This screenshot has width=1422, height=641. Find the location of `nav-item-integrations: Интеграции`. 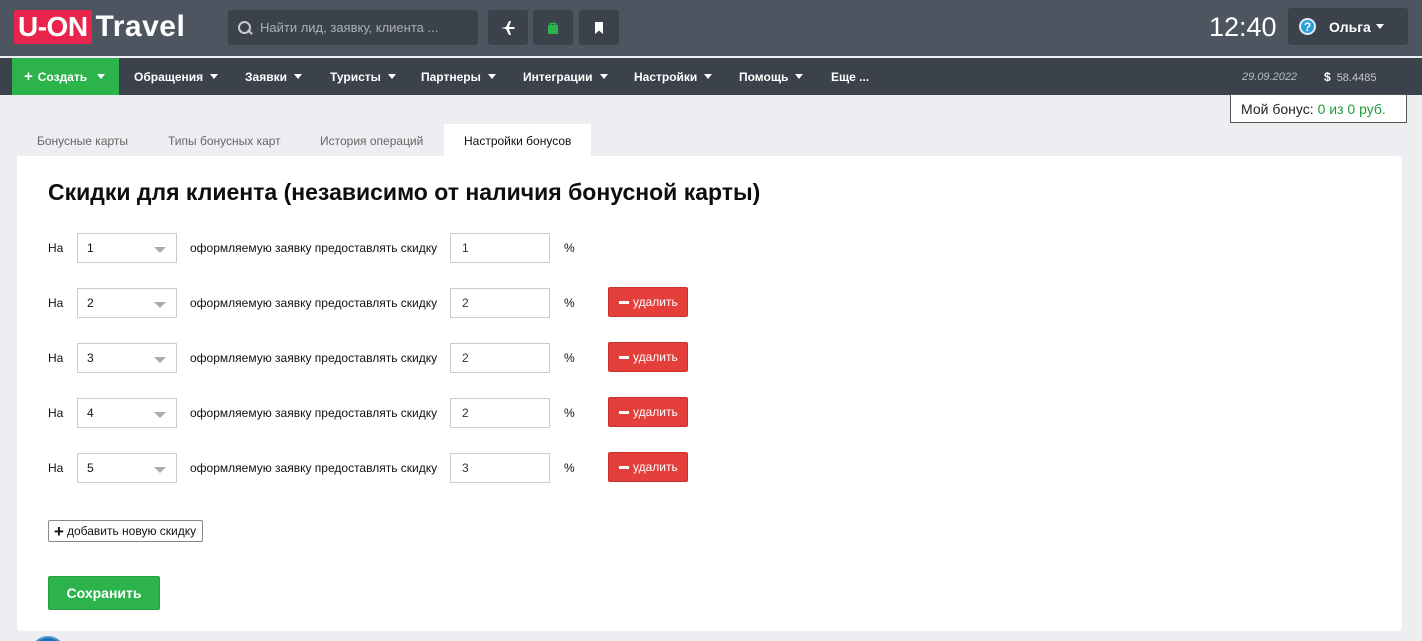

nav-item-integrations: Интеграции is located at coordinates (565, 76).